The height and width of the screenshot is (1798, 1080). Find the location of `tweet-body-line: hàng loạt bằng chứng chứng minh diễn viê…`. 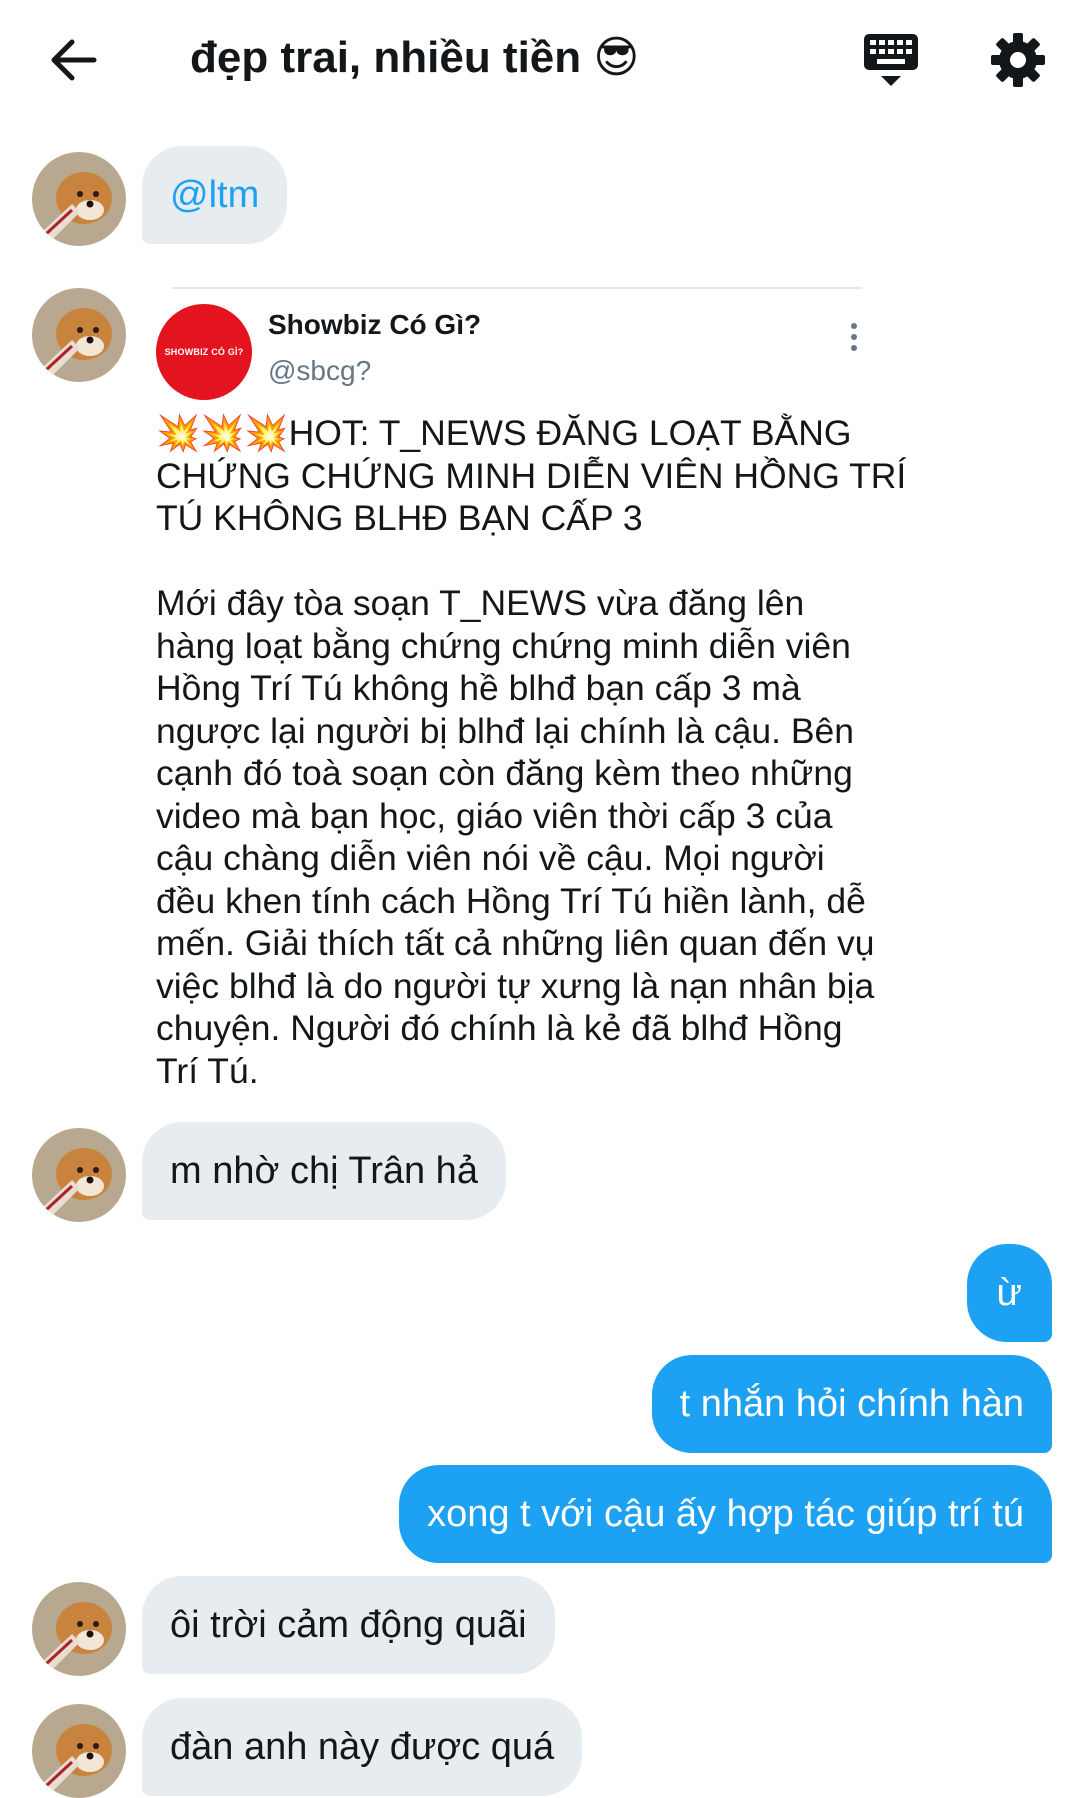

tweet-body-line: hàng loạt bằng chứng chứng minh diễn viê… is located at coordinates (503, 645).